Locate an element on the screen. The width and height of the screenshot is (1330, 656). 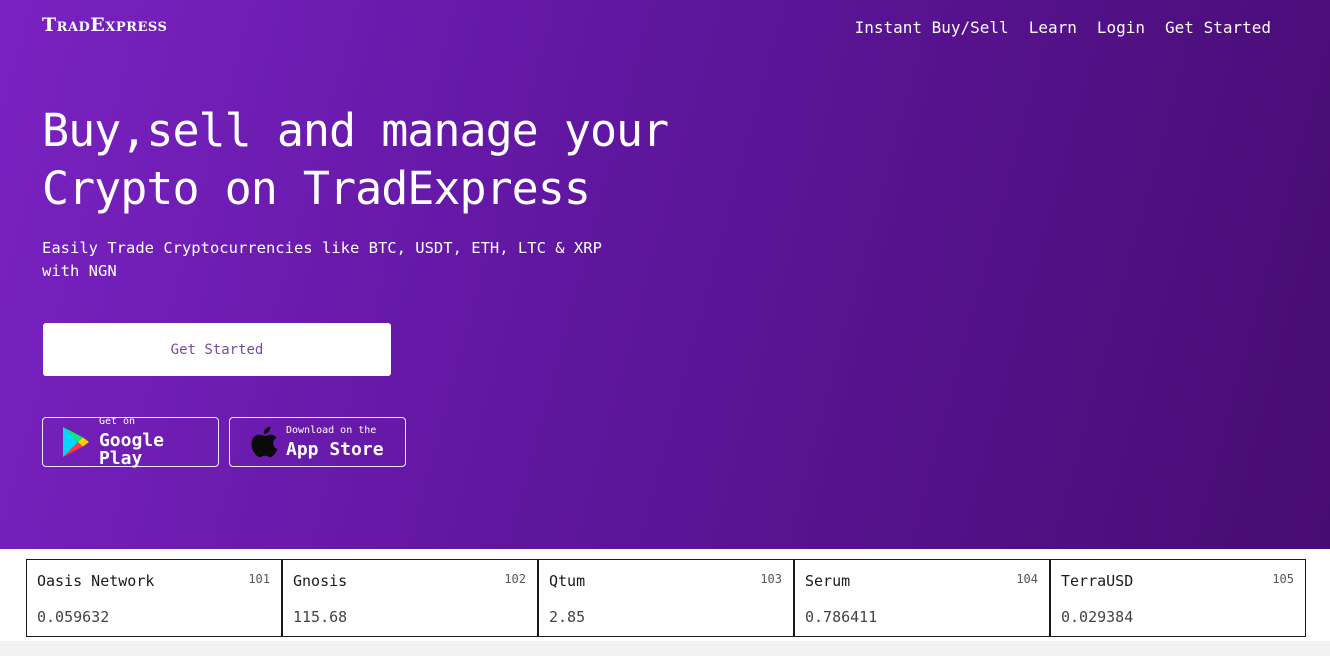
google-play-text: Get on Google Play is located at coordinates (158, 442).